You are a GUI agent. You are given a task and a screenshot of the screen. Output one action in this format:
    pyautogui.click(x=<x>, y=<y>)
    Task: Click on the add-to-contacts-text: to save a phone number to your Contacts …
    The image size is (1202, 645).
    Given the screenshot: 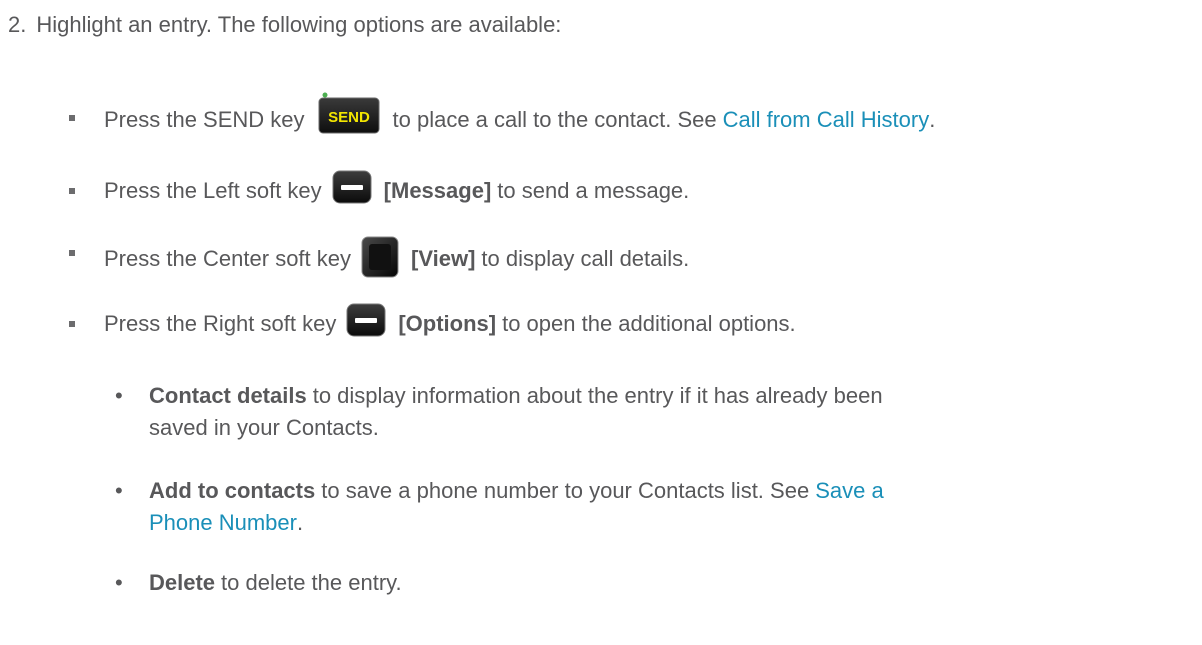 What is the action you would take?
    pyautogui.click(x=565, y=490)
    